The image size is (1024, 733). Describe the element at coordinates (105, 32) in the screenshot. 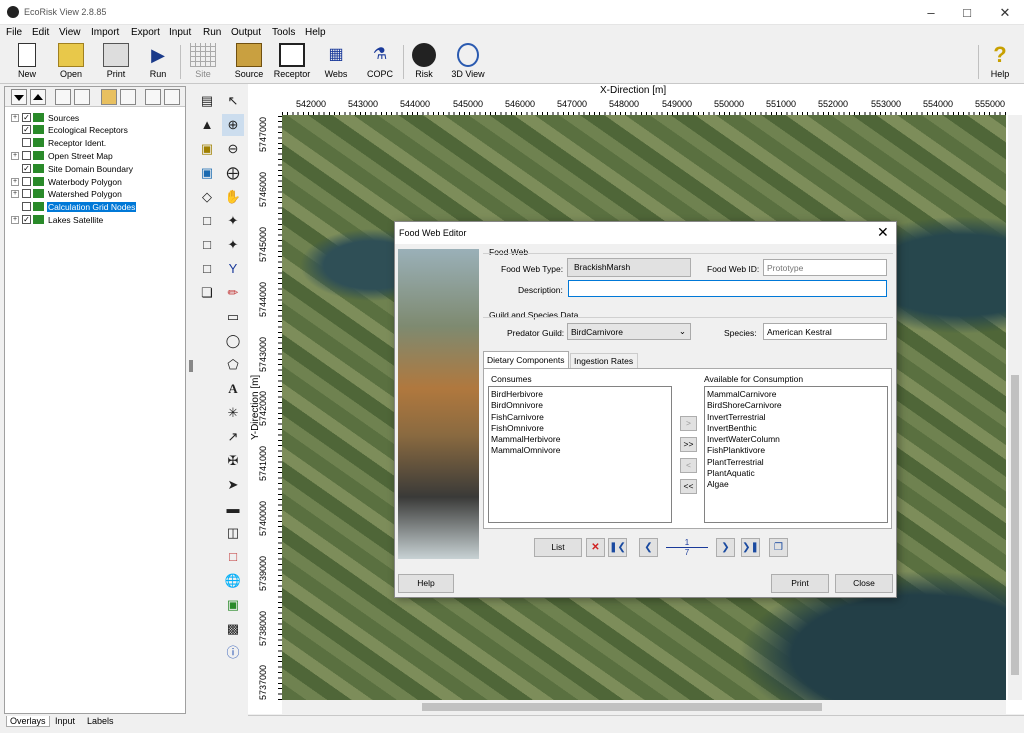

I see `menu-import: Import` at that location.